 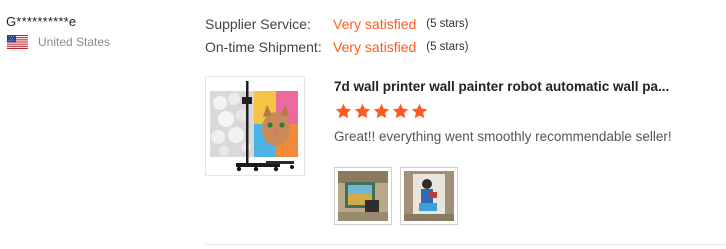 I want to click on reviewer-country: United States, so click(x=96, y=42).